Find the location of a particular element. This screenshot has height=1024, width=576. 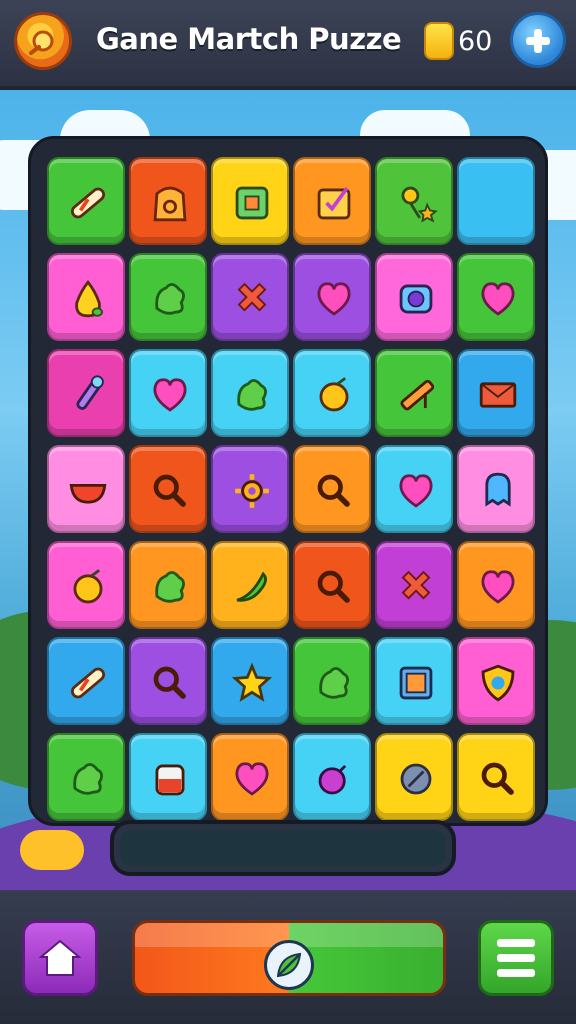

tile-r2-c3 is located at coordinates (250, 297).